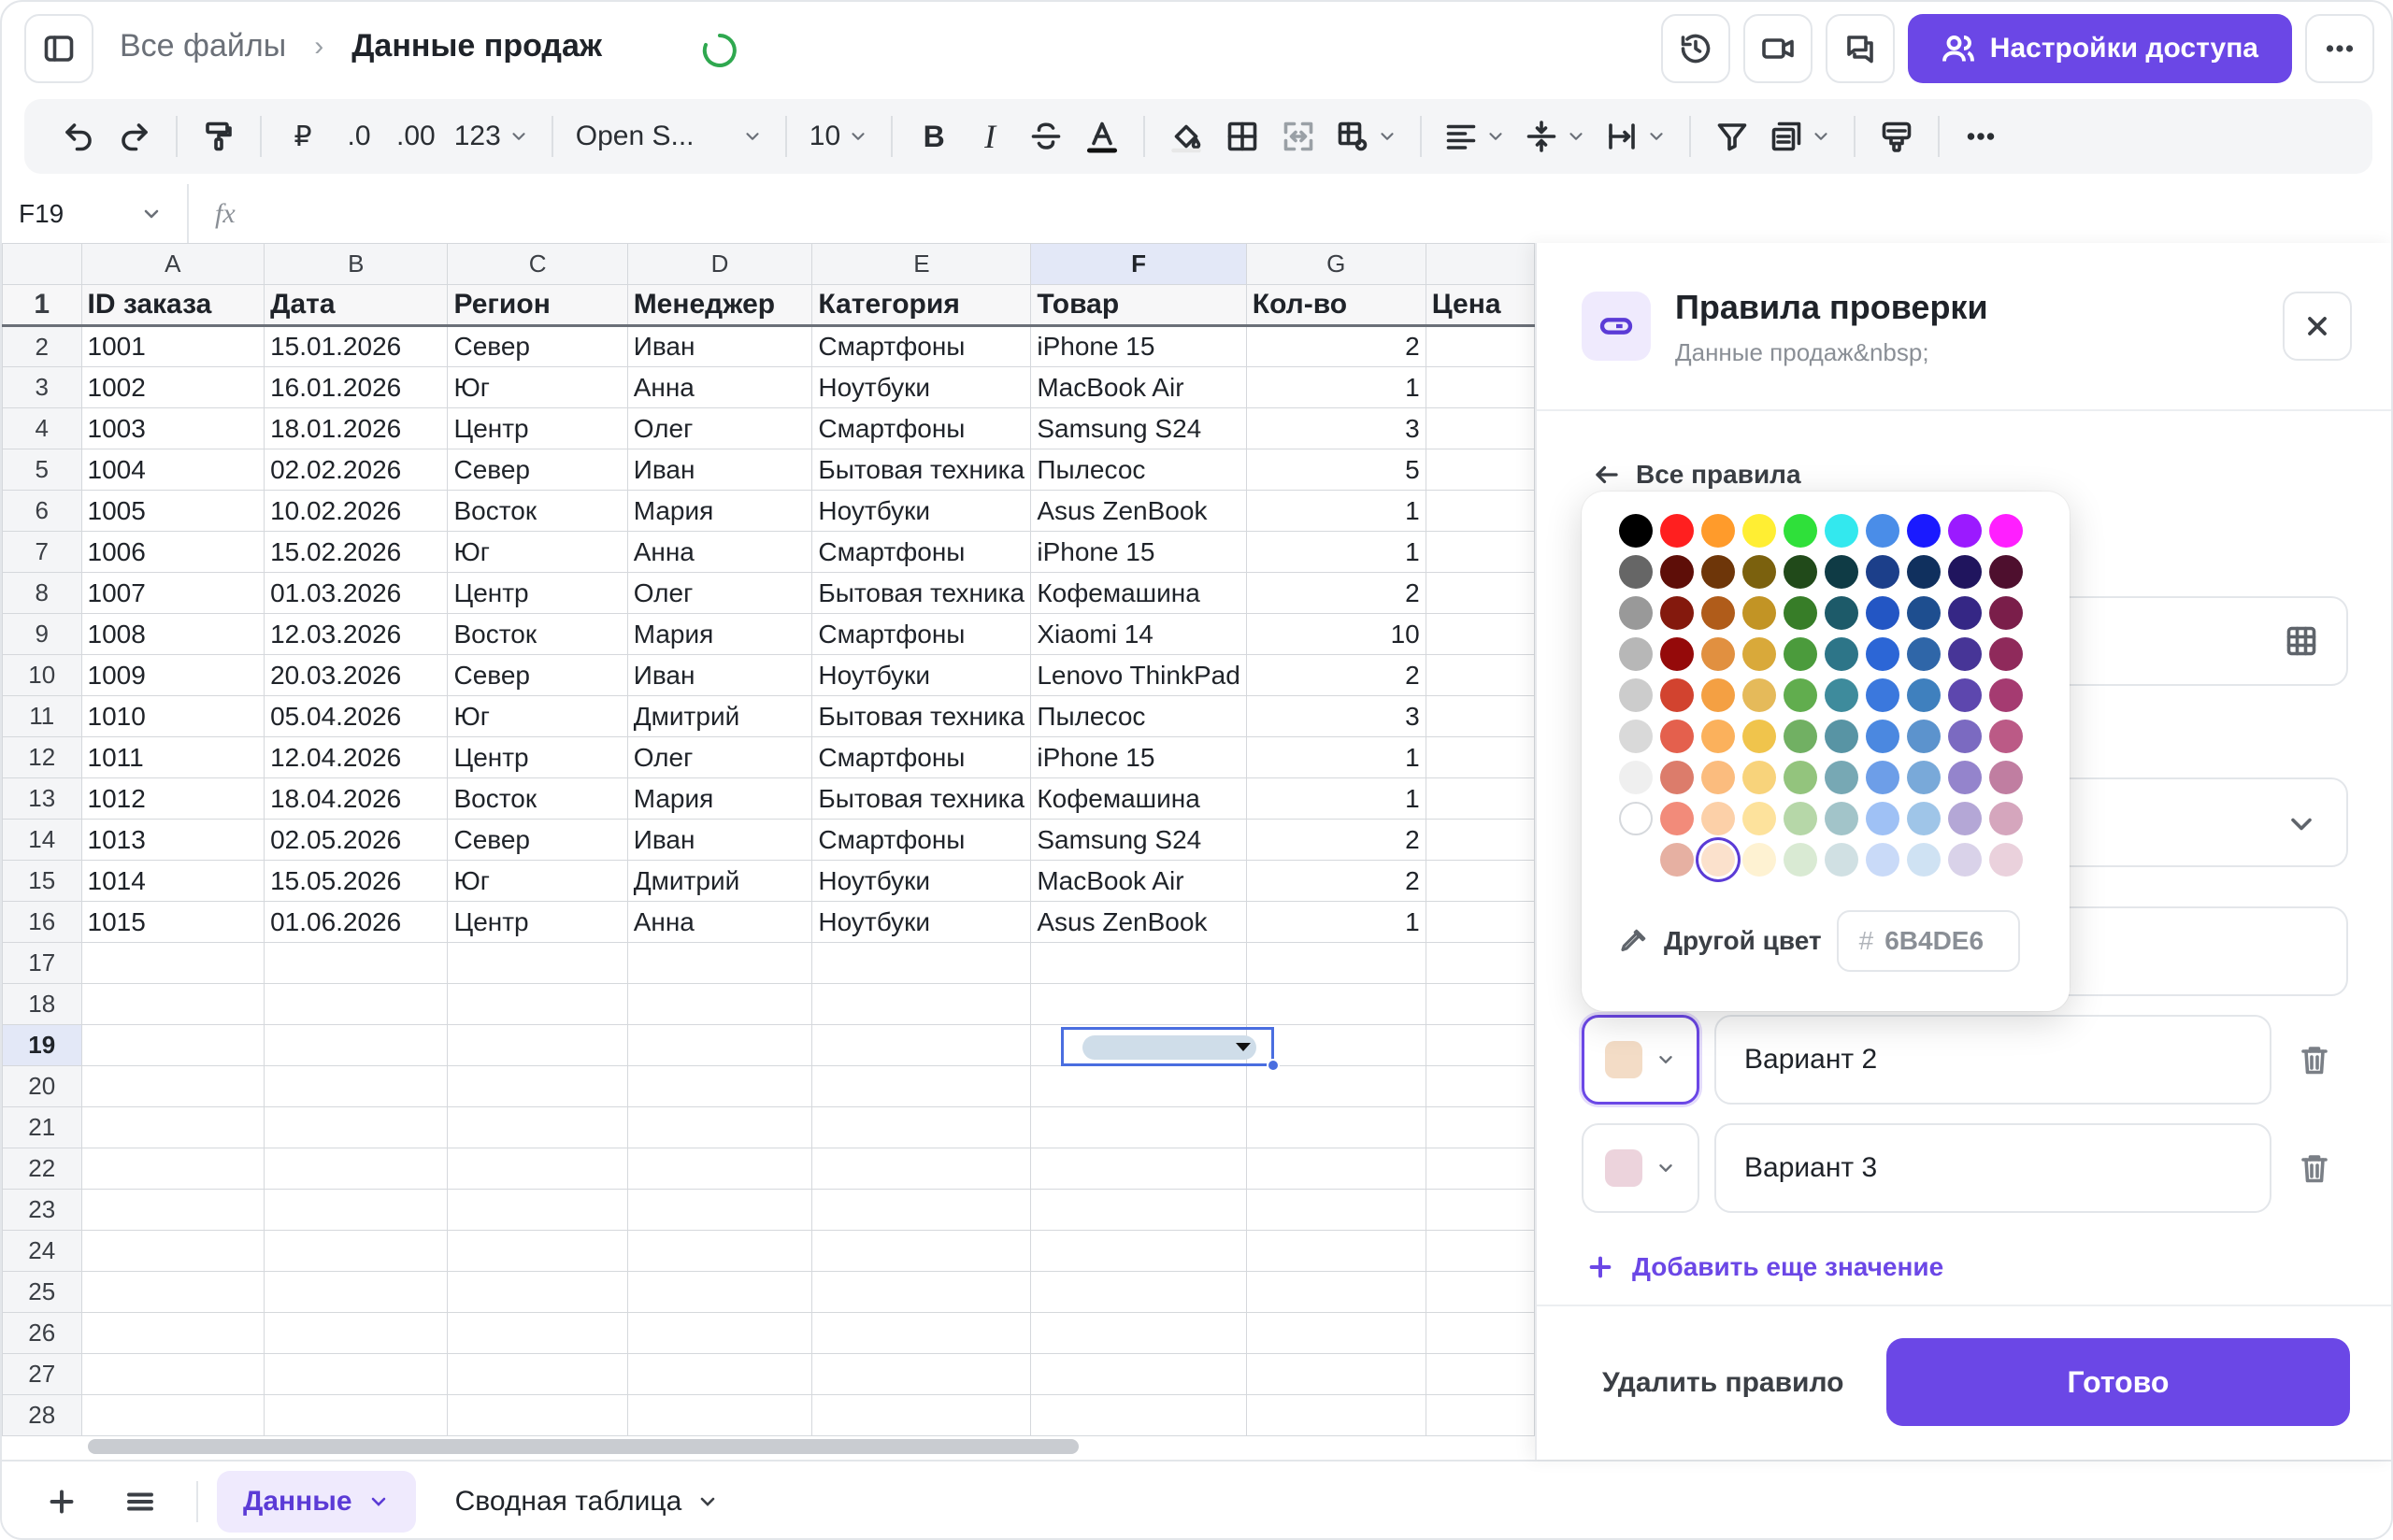  What do you see at coordinates (1634, 941) in the screenshot?
I see `eyedropper-icon` at bounding box center [1634, 941].